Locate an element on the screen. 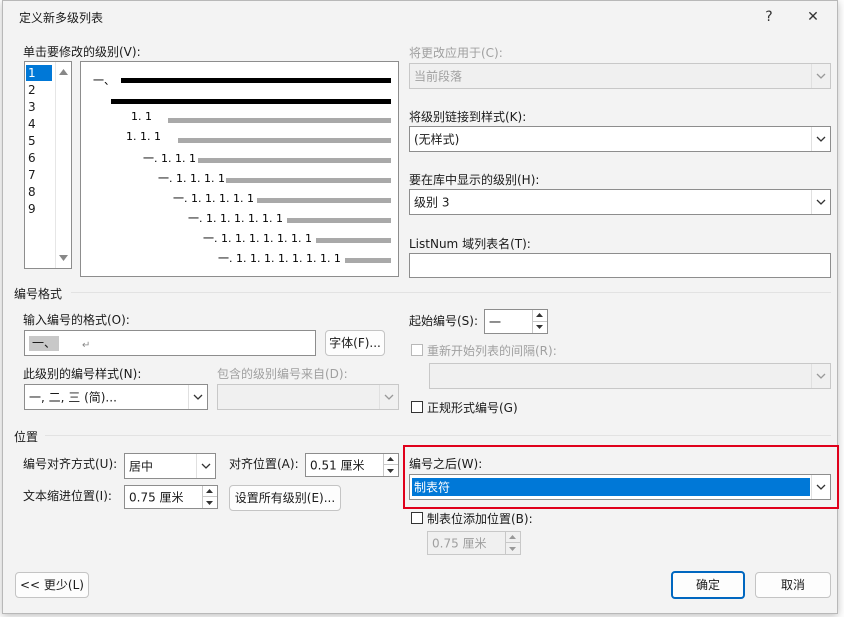  link-style-dropdown is located at coordinates (820, 139).